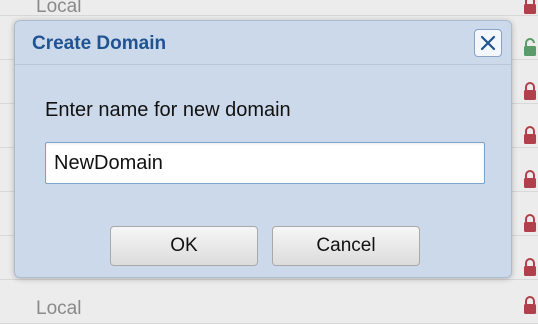 This screenshot has height=324, width=538. What do you see at coordinates (265, 163) in the screenshot?
I see `domain-name-input` at bounding box center [265, 163].